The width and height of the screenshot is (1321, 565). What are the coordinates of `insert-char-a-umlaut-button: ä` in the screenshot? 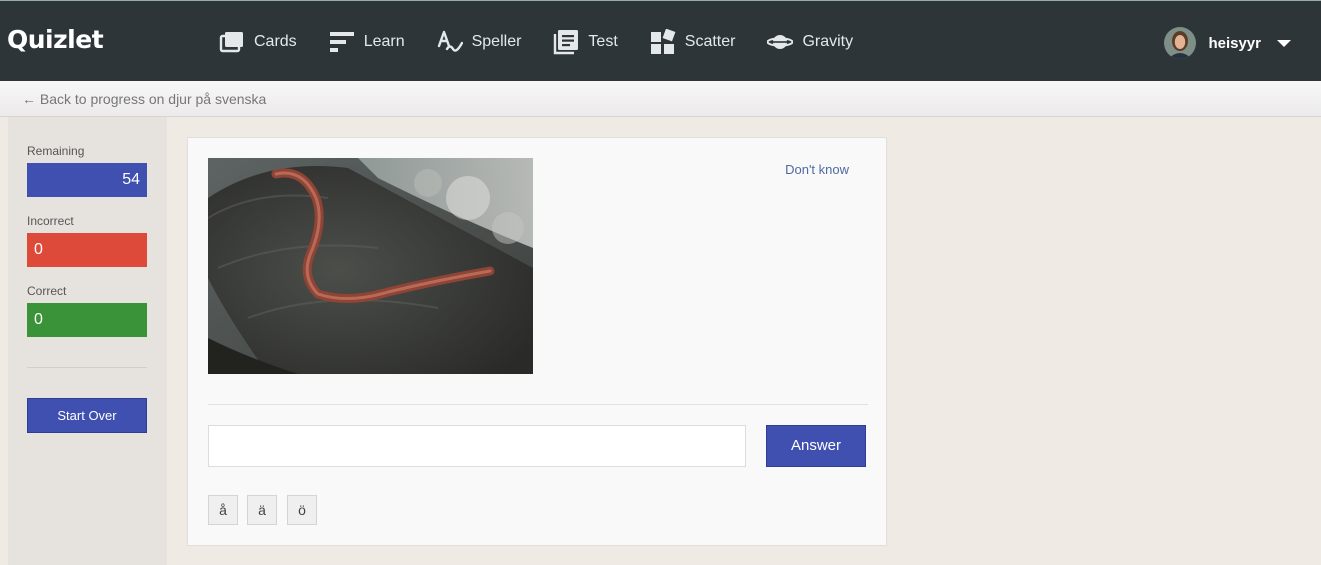 It's located at (262, 510).